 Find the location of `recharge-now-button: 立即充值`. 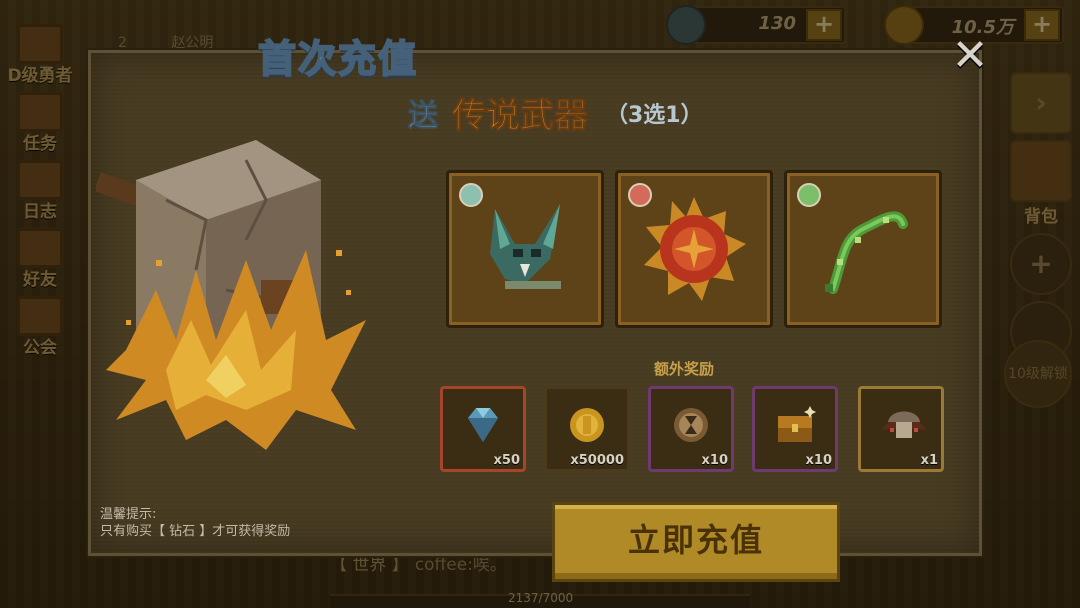

recharge-now-button: 立即充值 is located at coordinates (696, 542).